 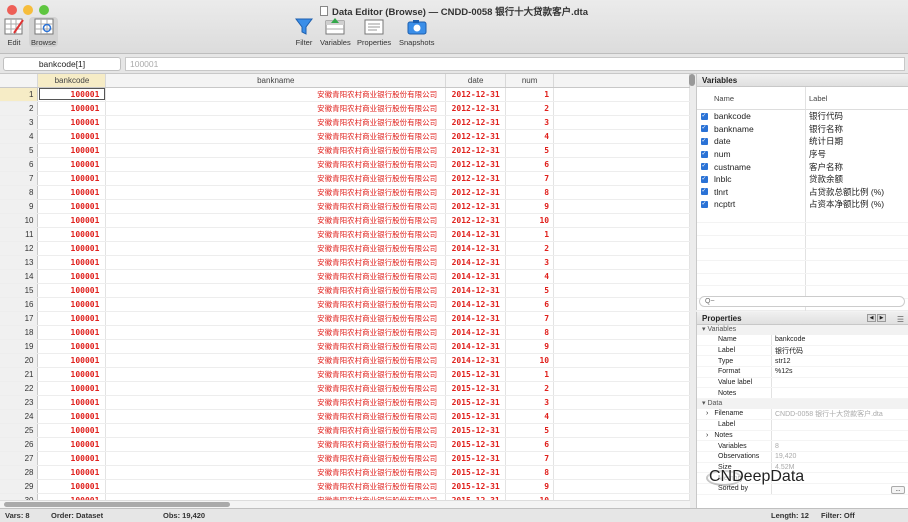 I want to click on edit-button: Edit, so click(x=14, y=32).